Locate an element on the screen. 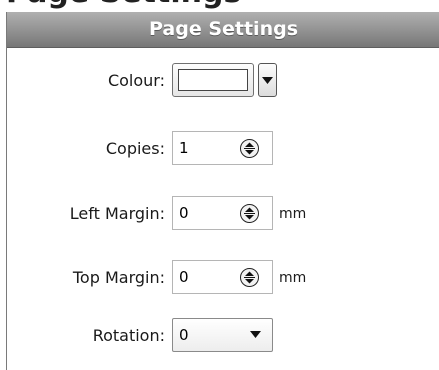  top-margin-row: Top Margin: 0 mm is located at coordinates (223, 278).